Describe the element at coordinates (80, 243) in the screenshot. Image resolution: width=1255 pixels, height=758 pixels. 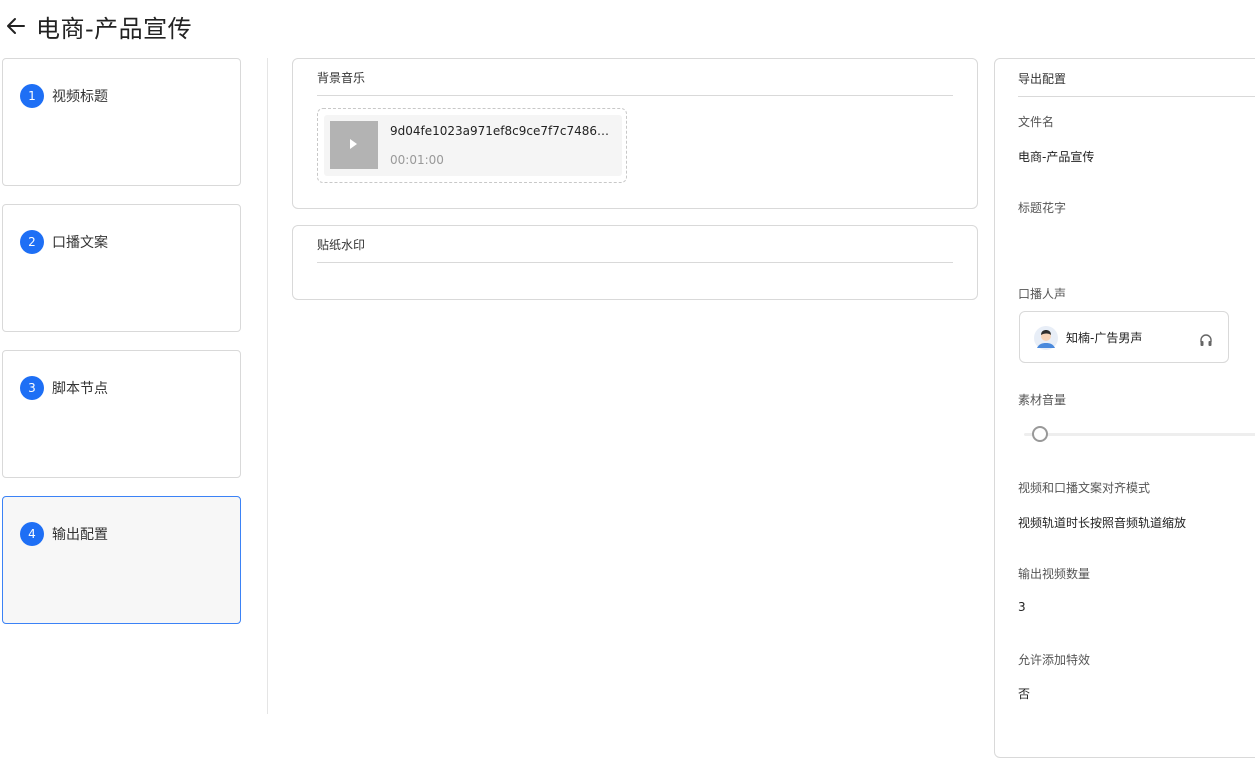
I see `step-label: 口播文案` at that location.